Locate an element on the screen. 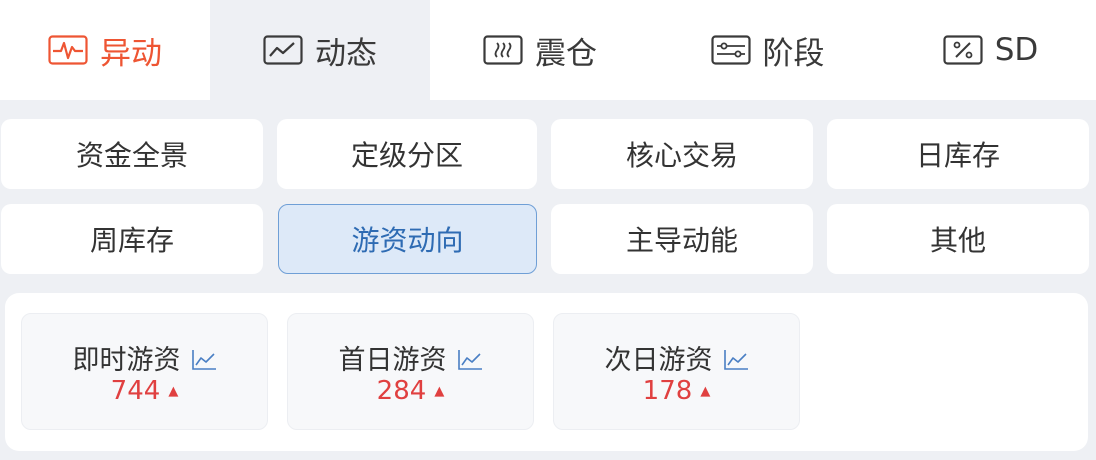 The image size is (1096, 460). metric-card-shouri-youzi: 首日游资 284 ▲ is located at coordinates (410, 371).